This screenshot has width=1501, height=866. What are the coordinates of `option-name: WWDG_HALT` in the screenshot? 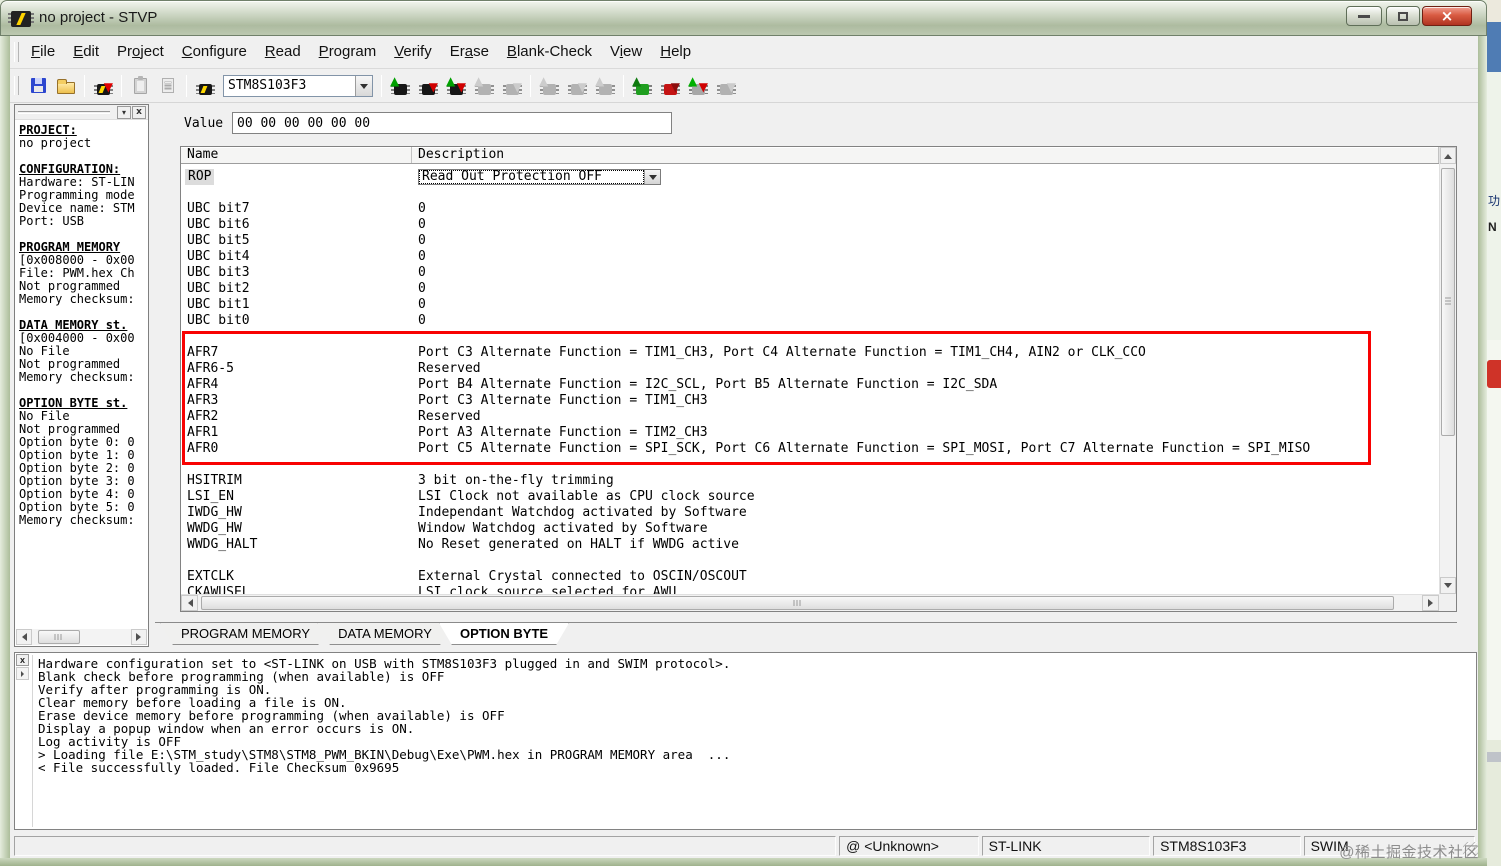 It's located at (222, 544).